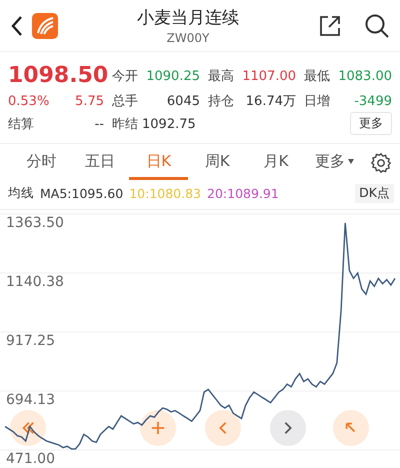 The width and height of the screenshot is (400, 468). Describe the element at coordinates (41, 163) in the screenshot. I see `period-tab: 分时` at that location.